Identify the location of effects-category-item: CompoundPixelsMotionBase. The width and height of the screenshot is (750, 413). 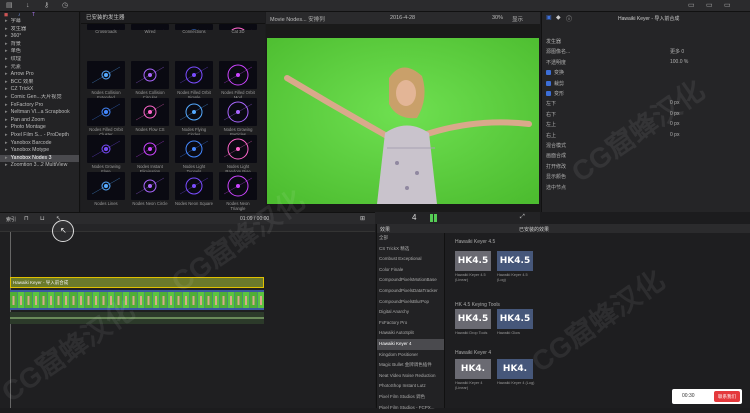
(410, 280).